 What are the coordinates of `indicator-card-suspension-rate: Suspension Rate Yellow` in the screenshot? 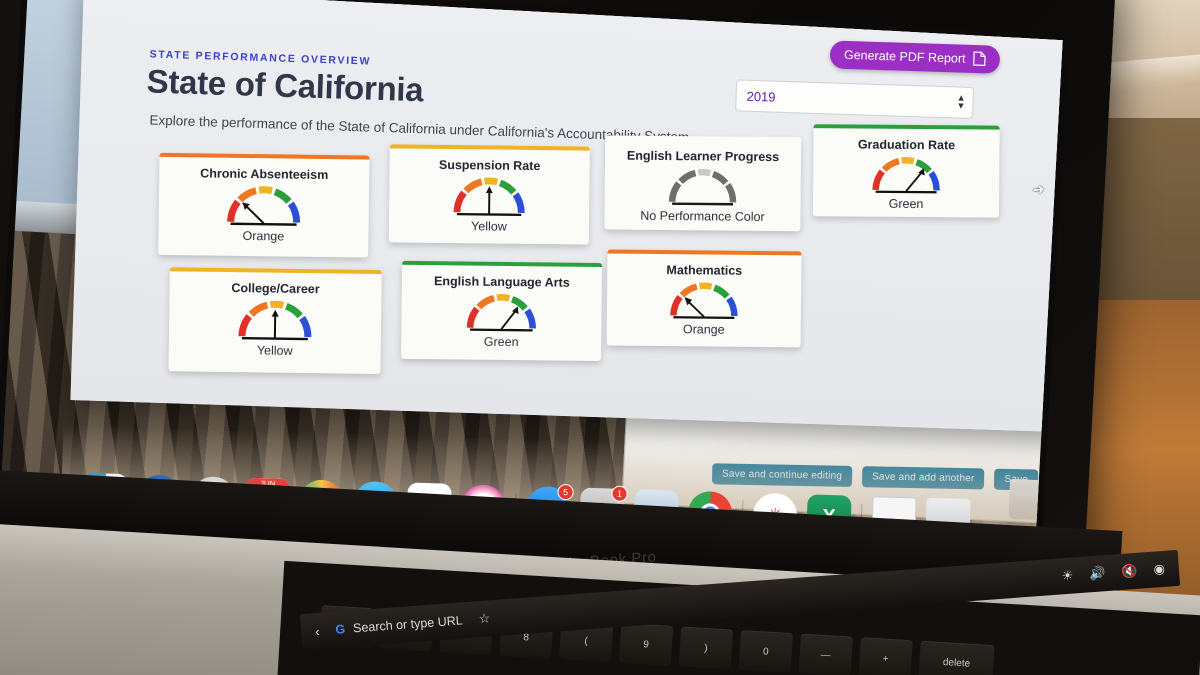 It's located at (489, 194).